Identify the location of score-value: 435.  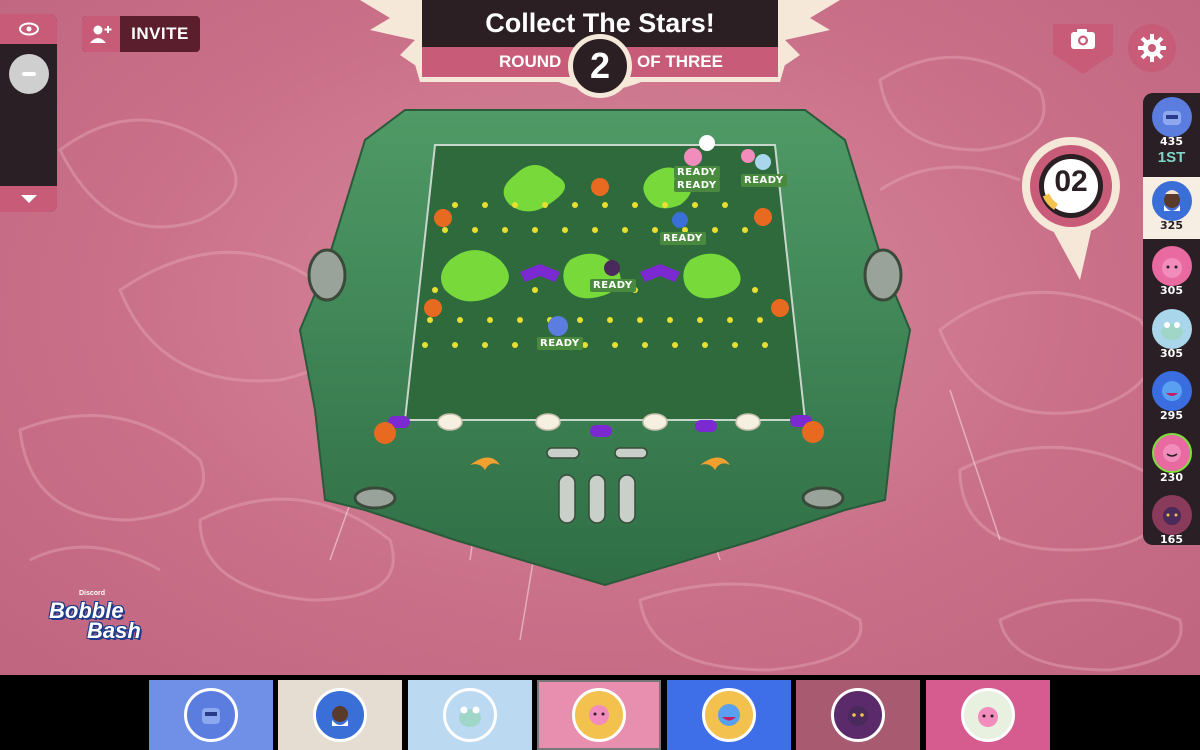
(1171, 141).